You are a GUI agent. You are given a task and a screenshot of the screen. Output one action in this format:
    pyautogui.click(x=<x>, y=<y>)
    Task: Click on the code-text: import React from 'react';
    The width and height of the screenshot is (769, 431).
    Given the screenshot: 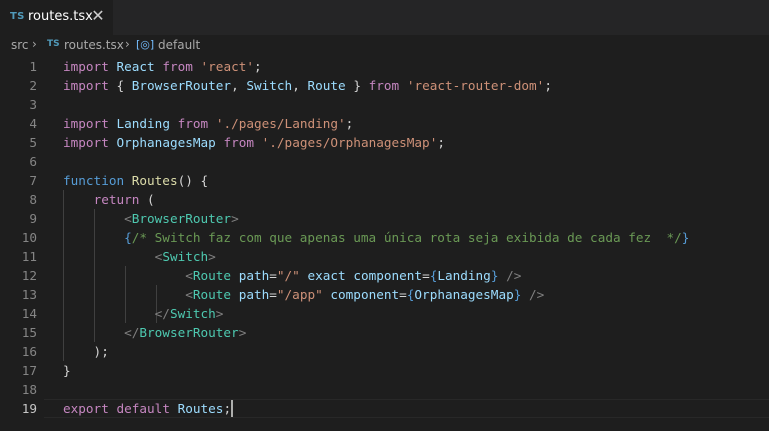 What is the action you would take?
    pyautogui.click(x=162, y=66)
    